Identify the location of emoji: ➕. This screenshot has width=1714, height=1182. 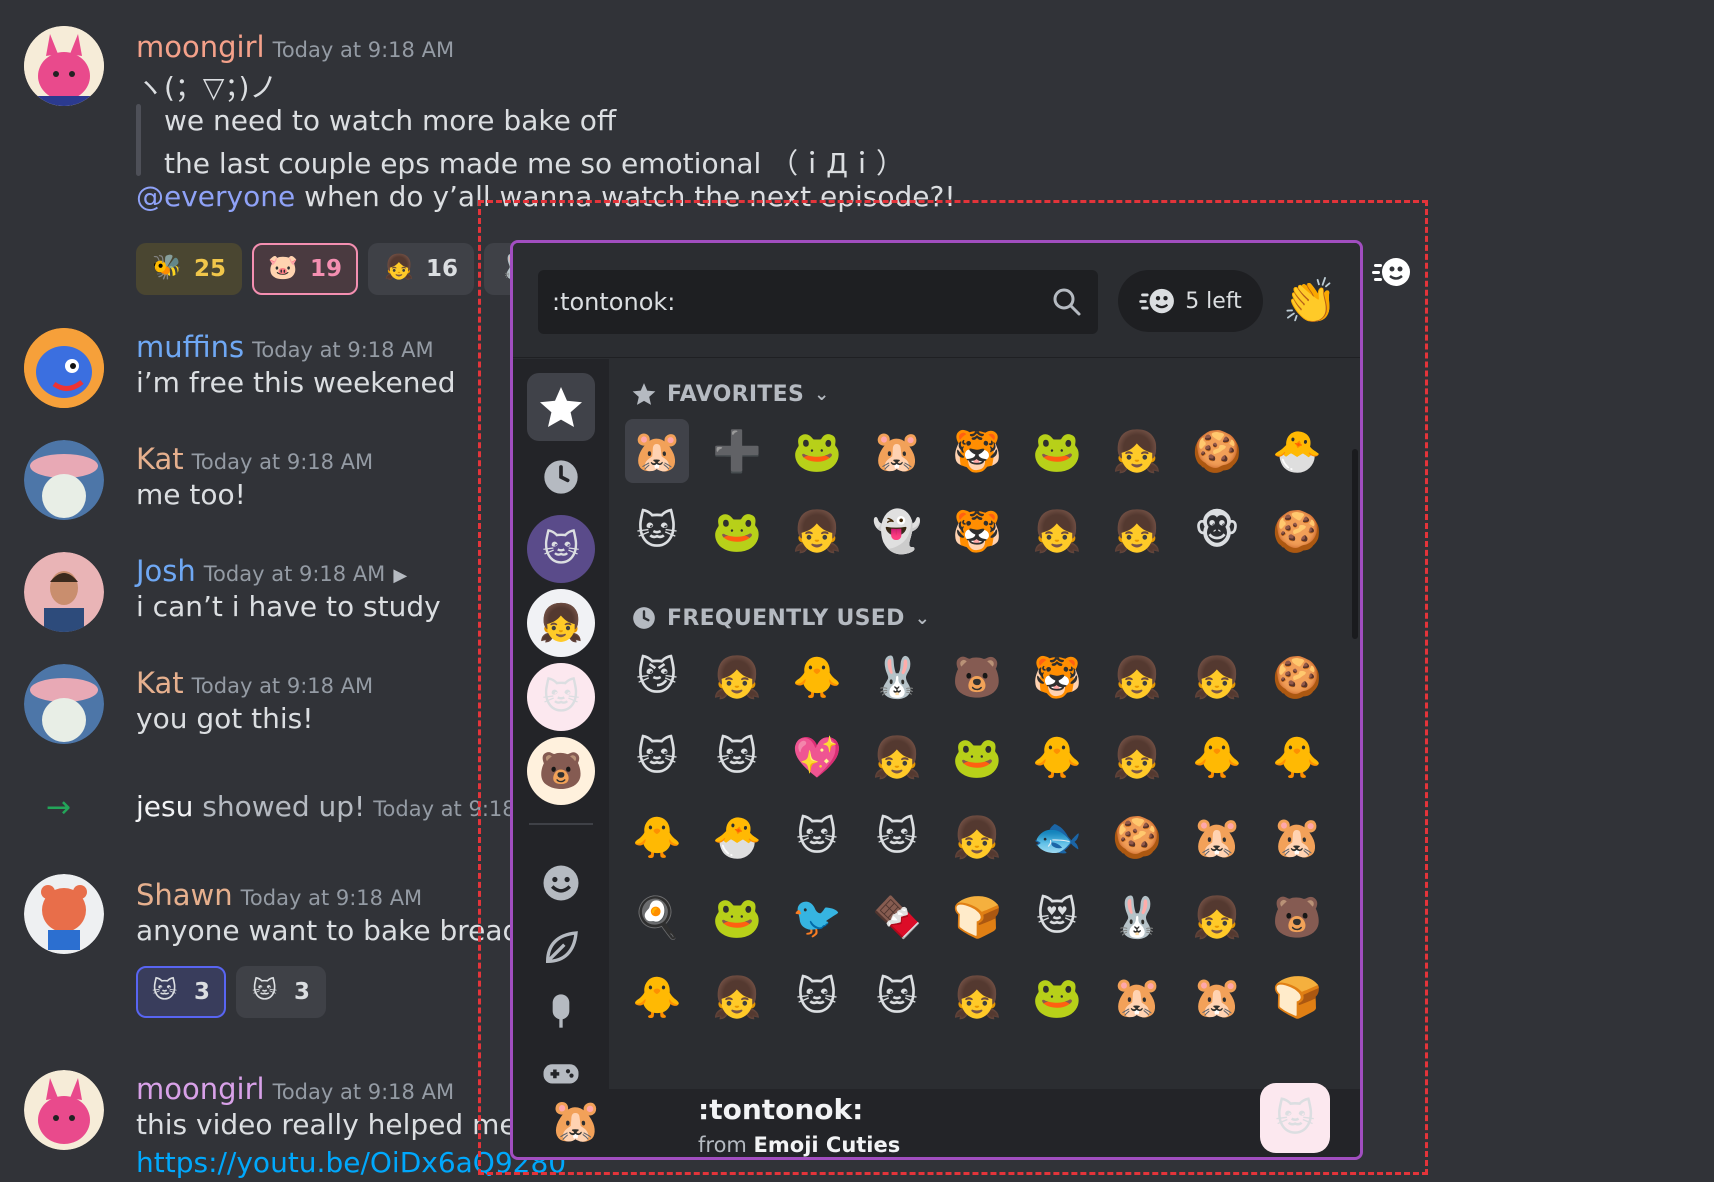
(737, 451).